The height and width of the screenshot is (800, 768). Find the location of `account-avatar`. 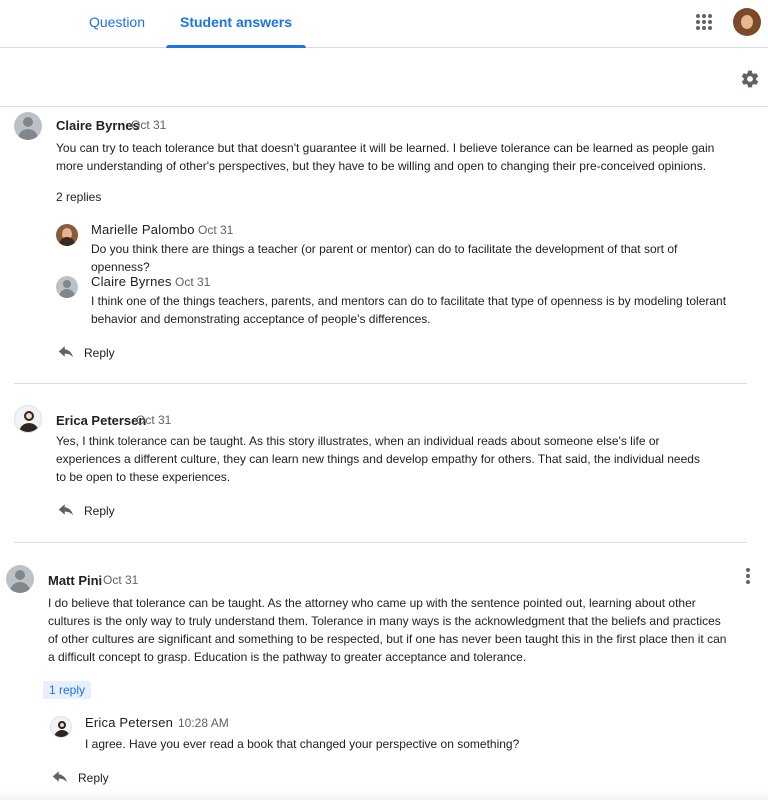

account-avatar is located at coordinates (747, 22).